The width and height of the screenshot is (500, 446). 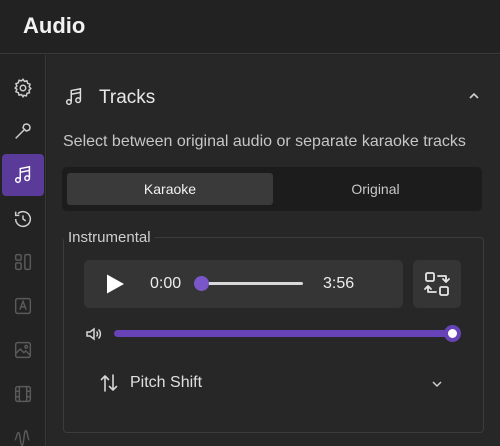 I want to click on track-mode-toggle: Karaoke Original, so click(x=272, y=189).